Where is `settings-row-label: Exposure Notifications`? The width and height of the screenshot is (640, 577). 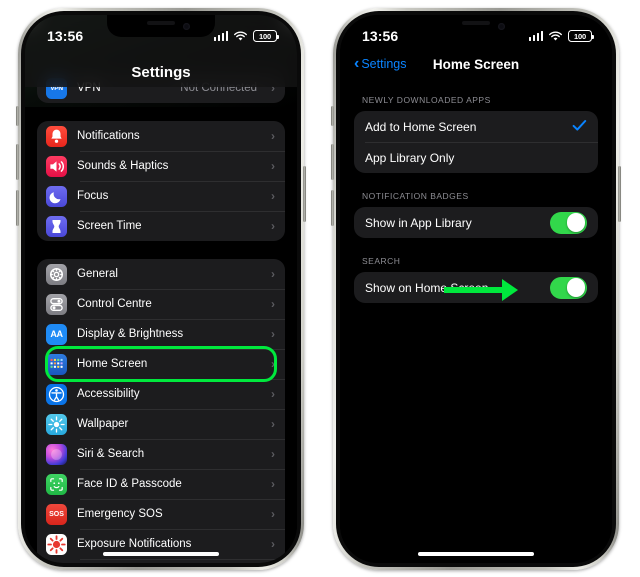
settings-row-label: Exposure Notifications is located at coordinates (134, 544).